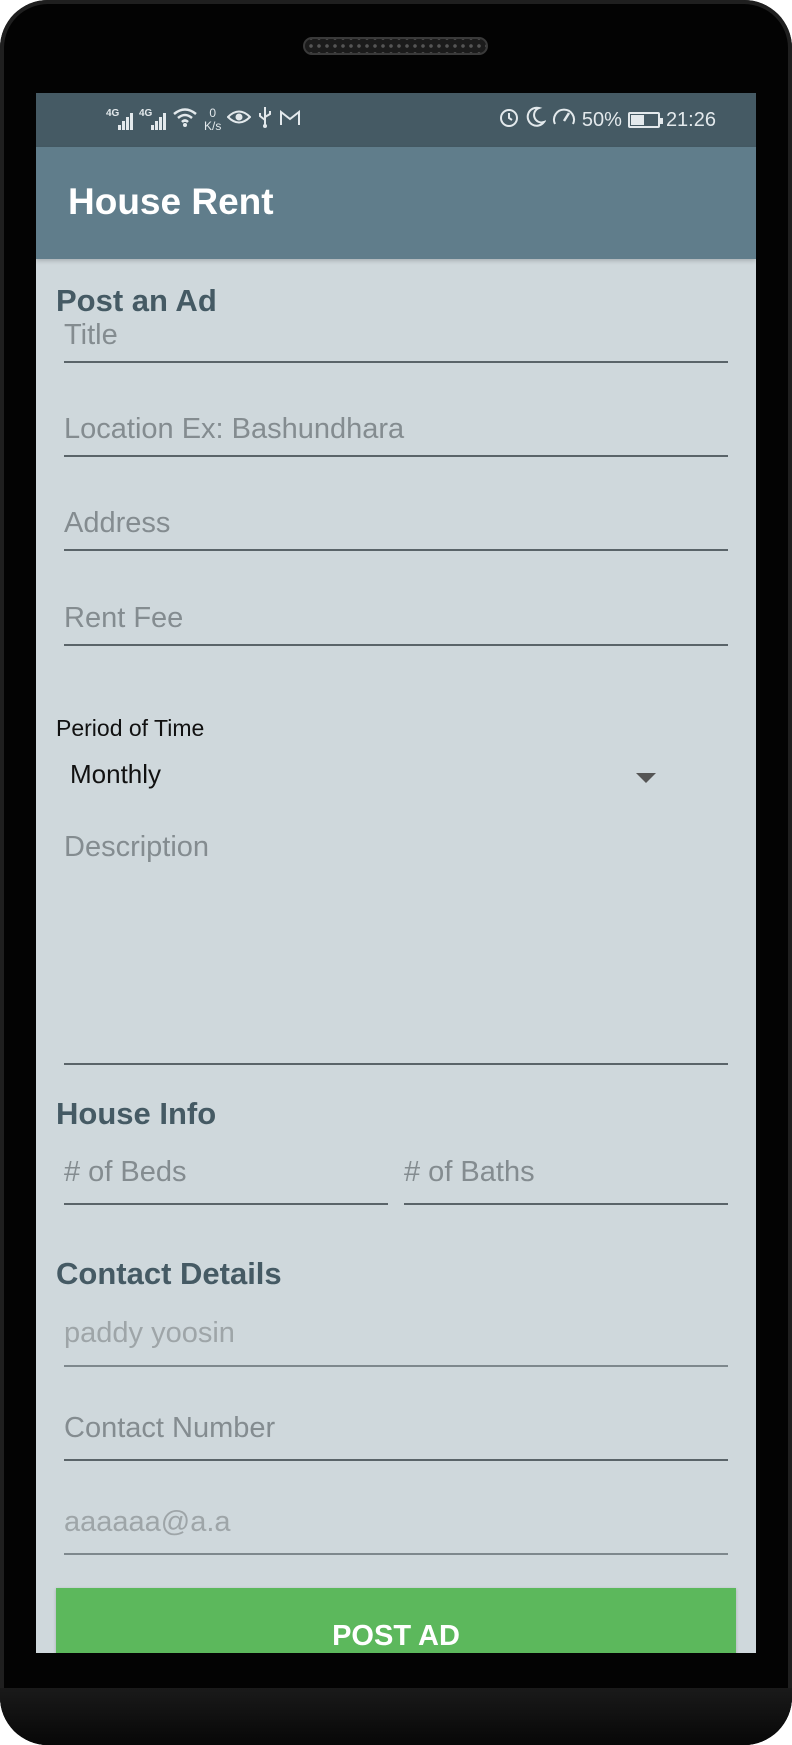 This screenshot has height=1745, width=792. What do you see at coordinates (396, 521) in the screenshot?
I see `address-input: Address` at bounding box center [396, 521].